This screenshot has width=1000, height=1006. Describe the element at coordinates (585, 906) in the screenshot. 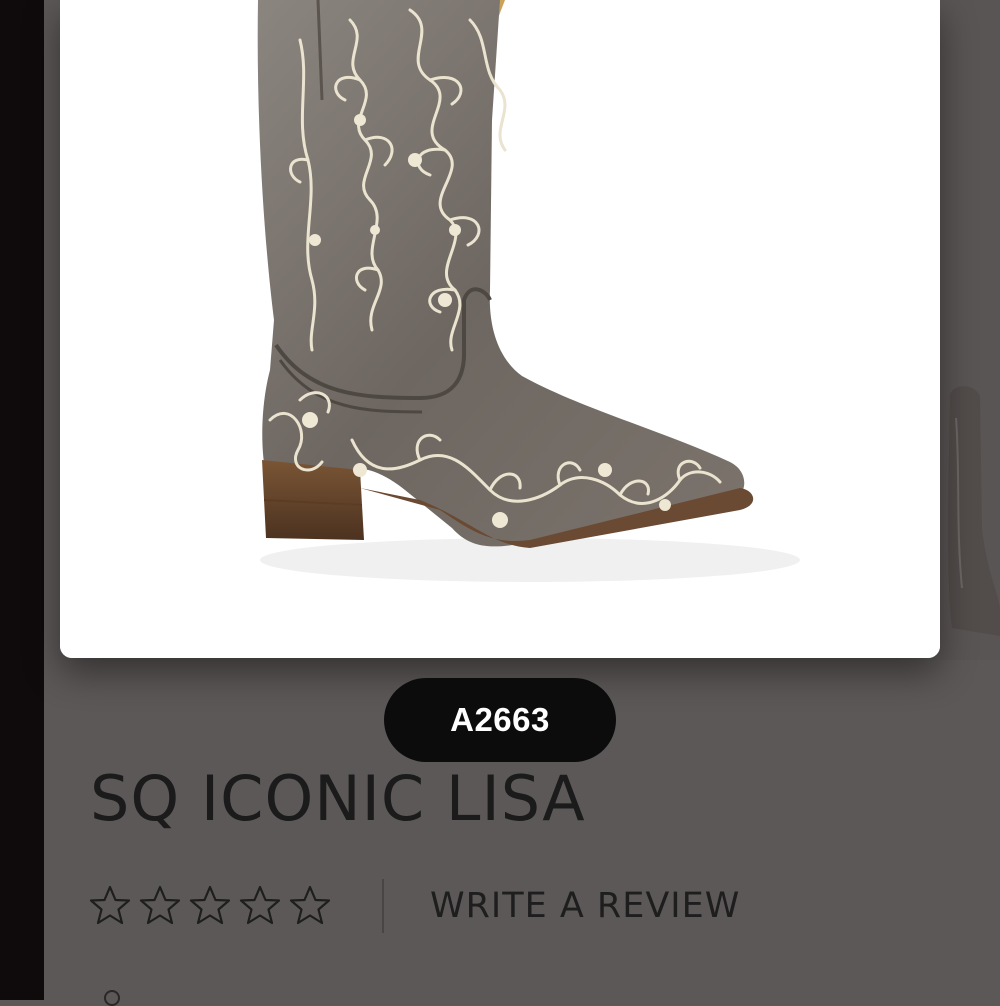

I see `write-review-link: WRITE A REVIEW` at that location.